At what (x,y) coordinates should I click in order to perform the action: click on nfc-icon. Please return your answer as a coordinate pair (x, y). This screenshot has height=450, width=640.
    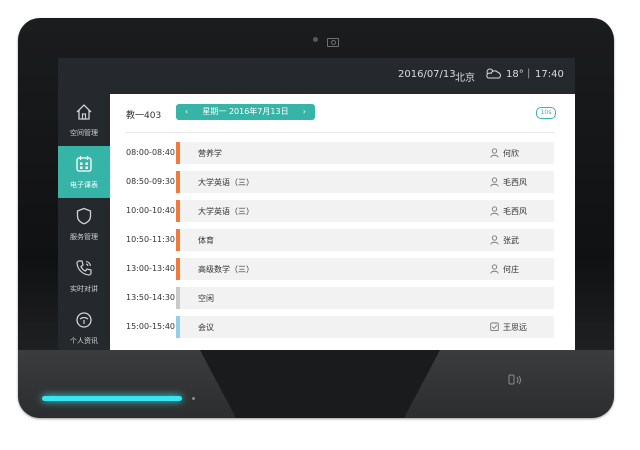
    Looking at the image, I should click on (514, 379).